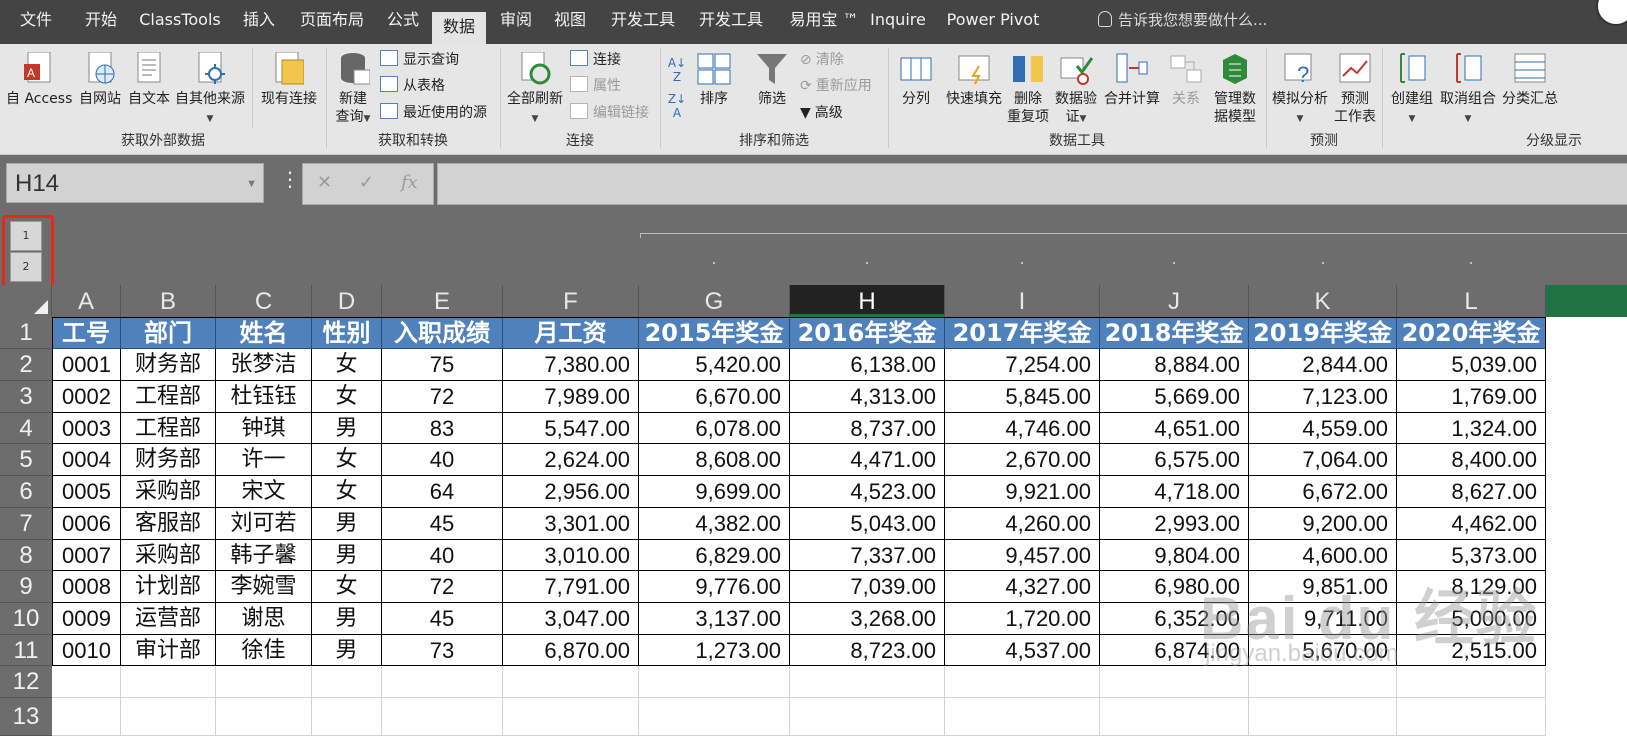  Describe the element at coordinates (442, 333) in the screenshot. I see `table-header-cell: 入职成绩` at that location.